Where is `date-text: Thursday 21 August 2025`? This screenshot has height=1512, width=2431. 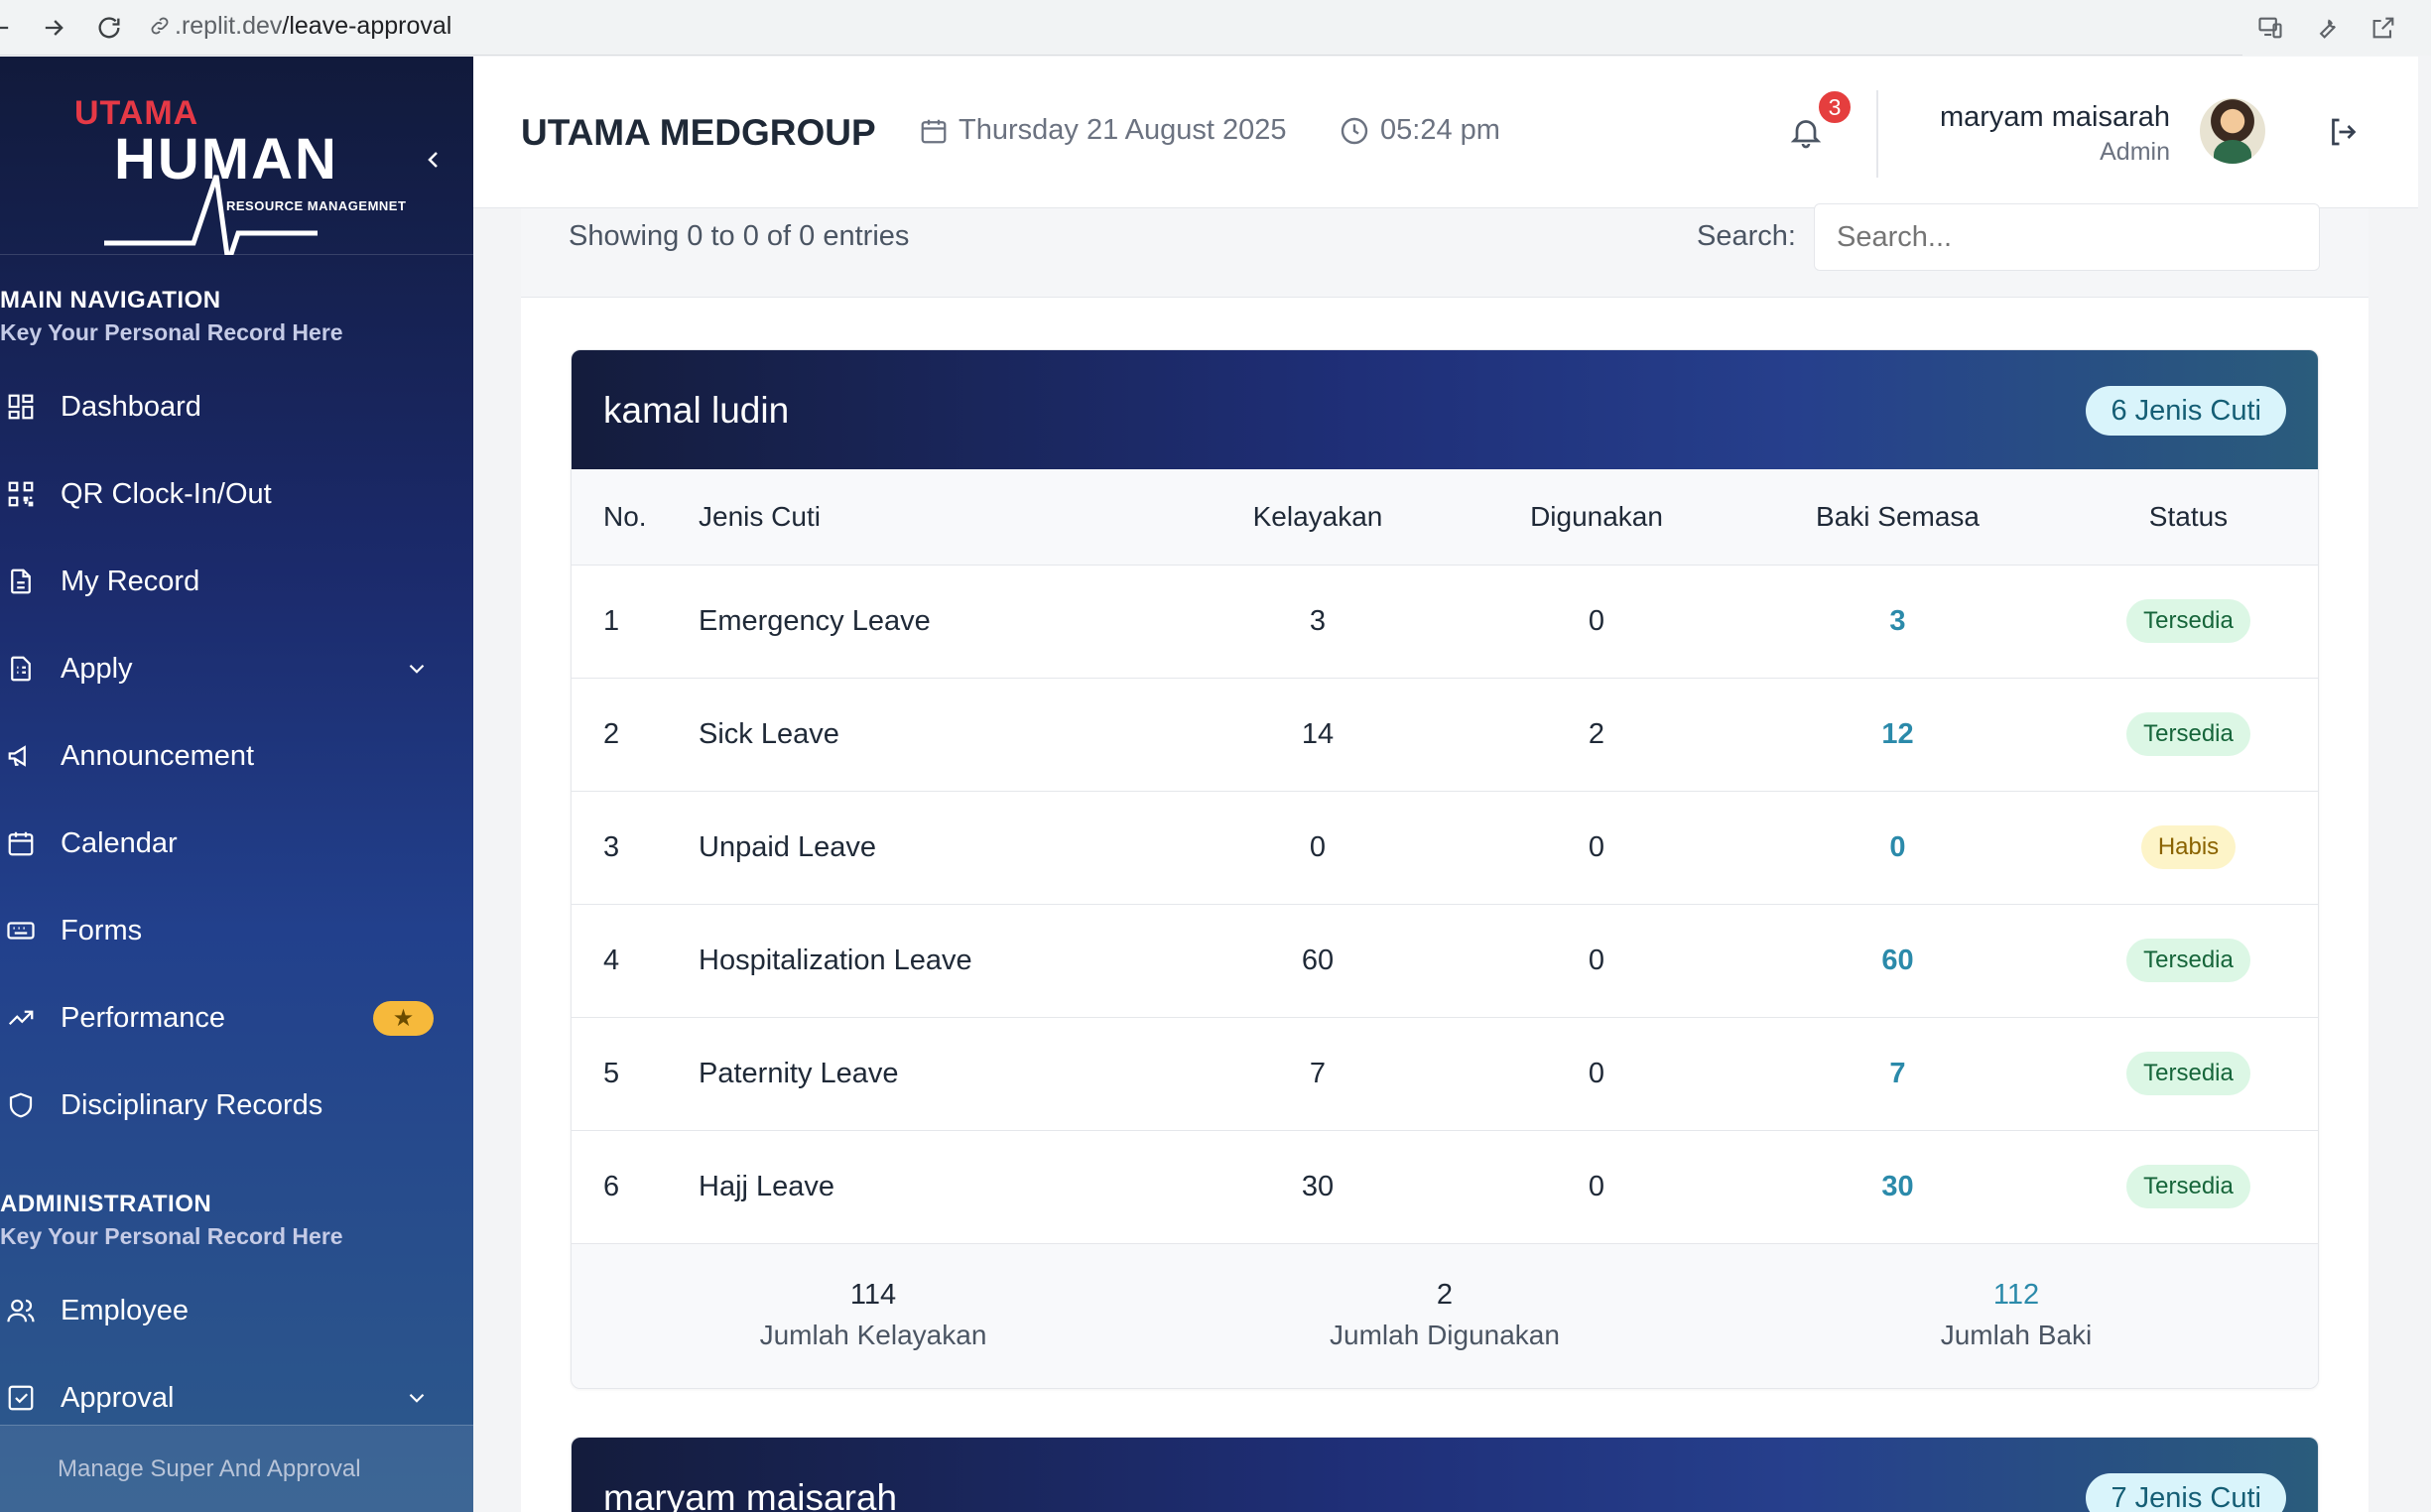 date-text: Thursday 21 August 2025 is located at coordinates (1123, 130).